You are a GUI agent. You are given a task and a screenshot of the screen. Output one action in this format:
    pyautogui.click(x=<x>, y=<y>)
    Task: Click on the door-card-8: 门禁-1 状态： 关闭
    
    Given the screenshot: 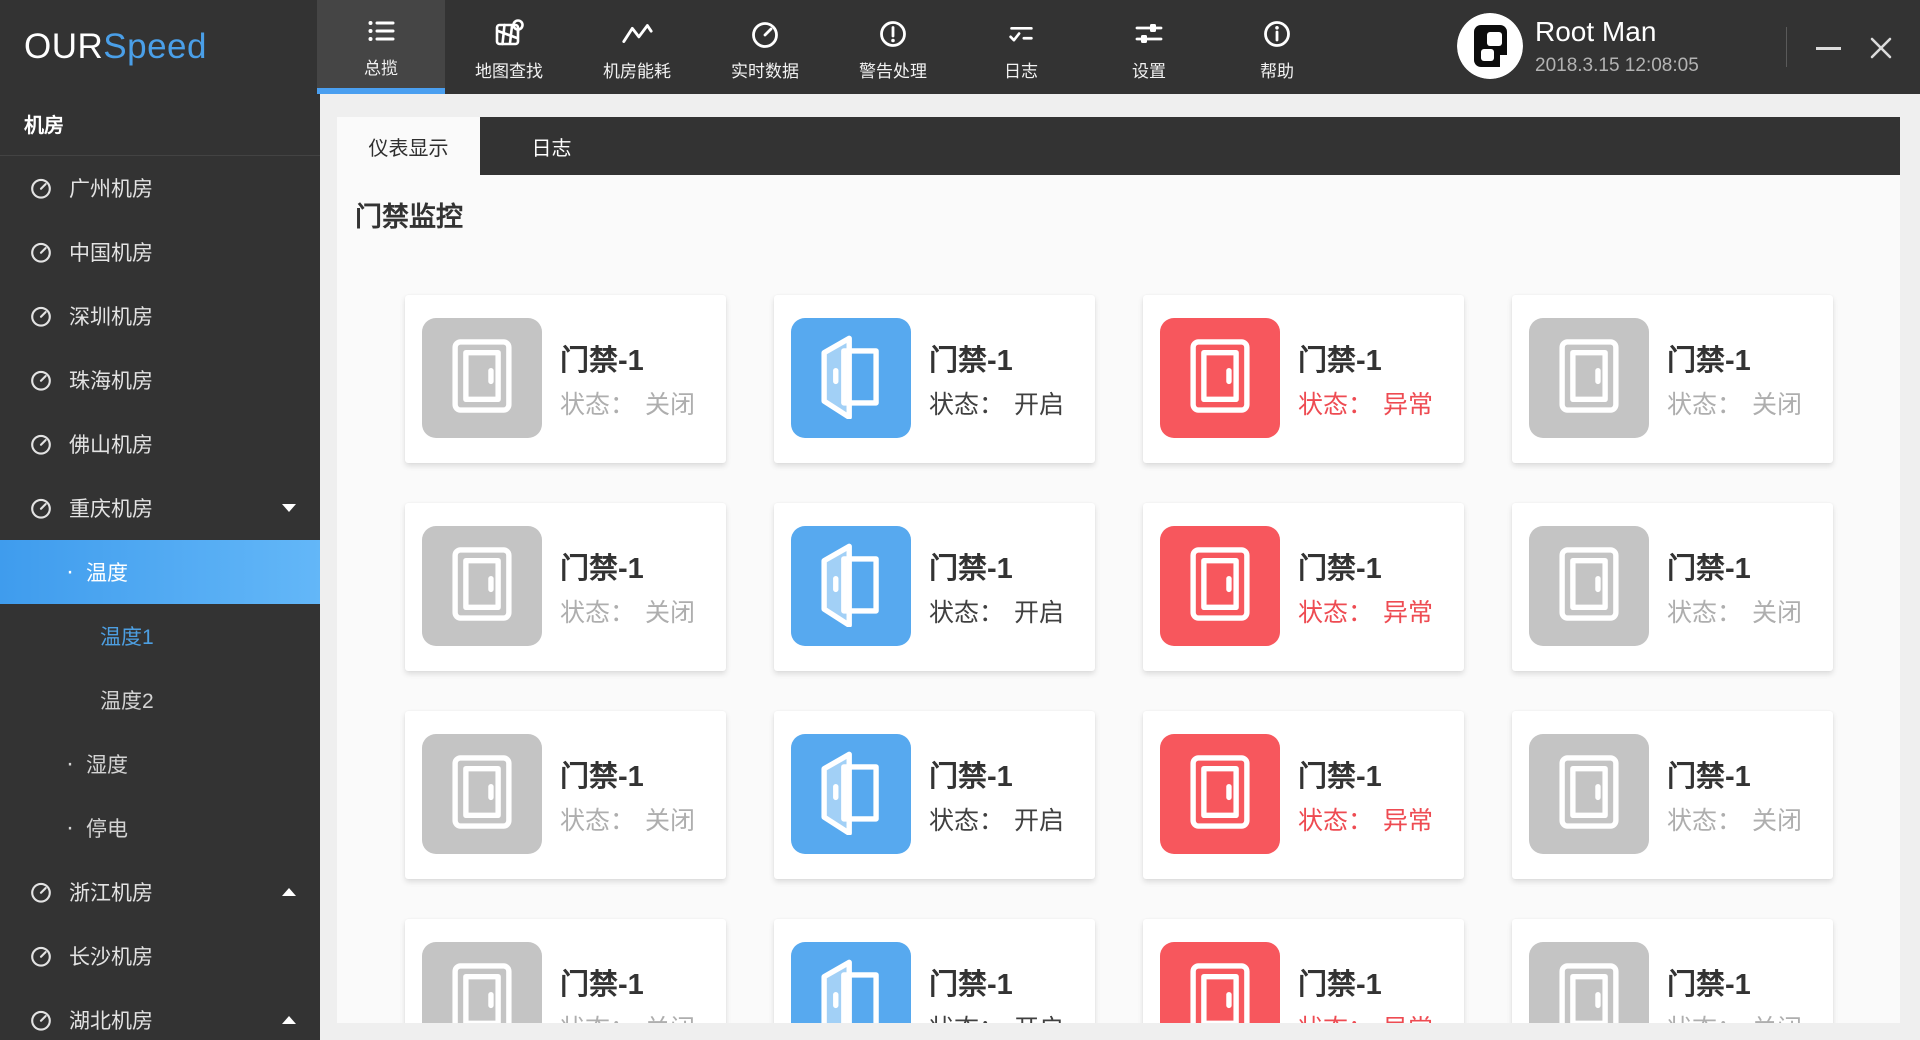 What is the action you would take?
    pyautogui.click(x=1672, y=587)
    